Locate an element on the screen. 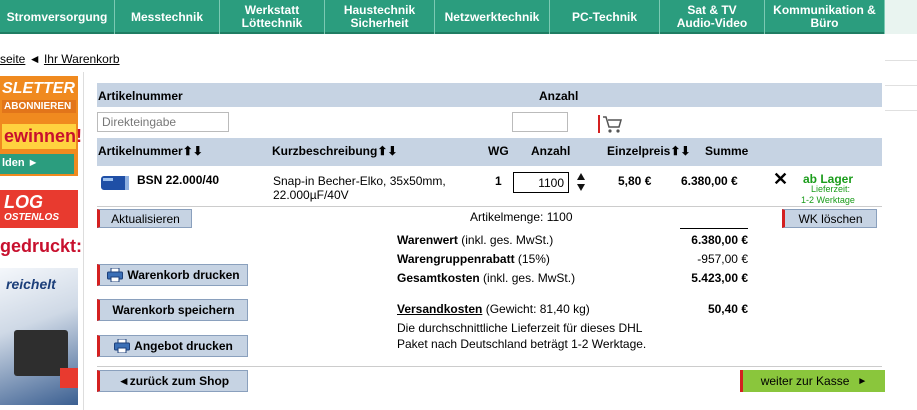 The height and width of the screenshot is (410, 917). newsletter-title: SLETTER is located at coordinates (38, 88).